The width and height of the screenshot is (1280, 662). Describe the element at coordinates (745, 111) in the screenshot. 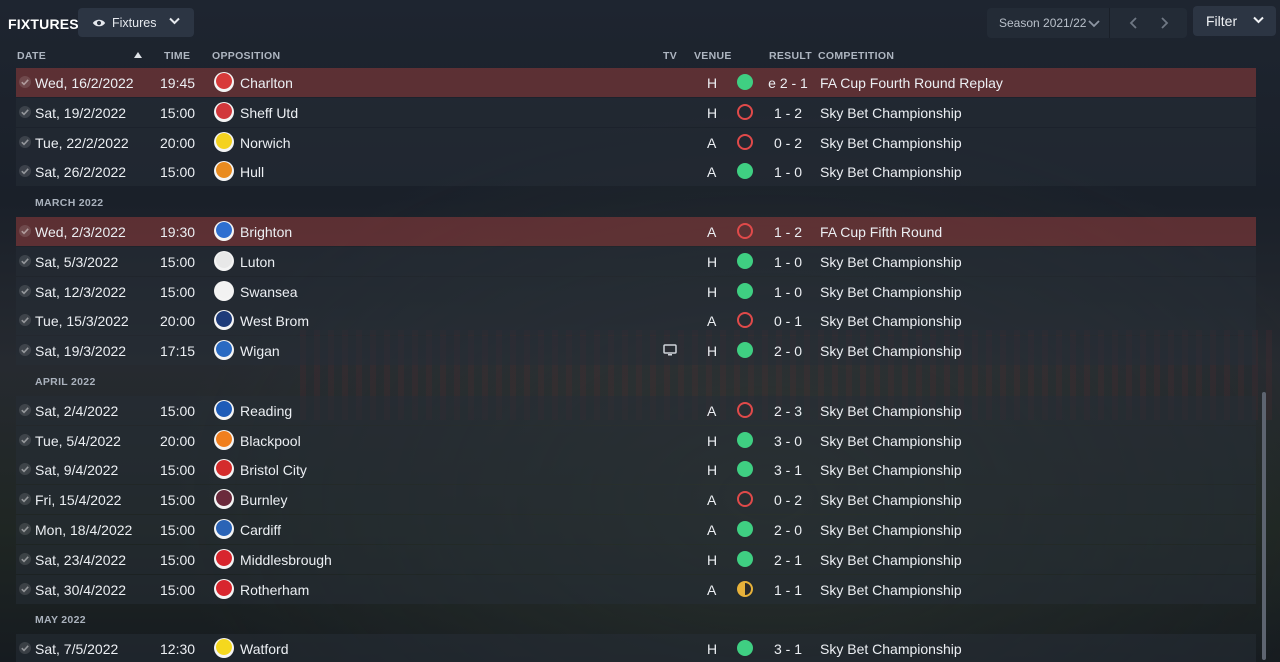

I see `loss-result-indicator-icon` at that location.